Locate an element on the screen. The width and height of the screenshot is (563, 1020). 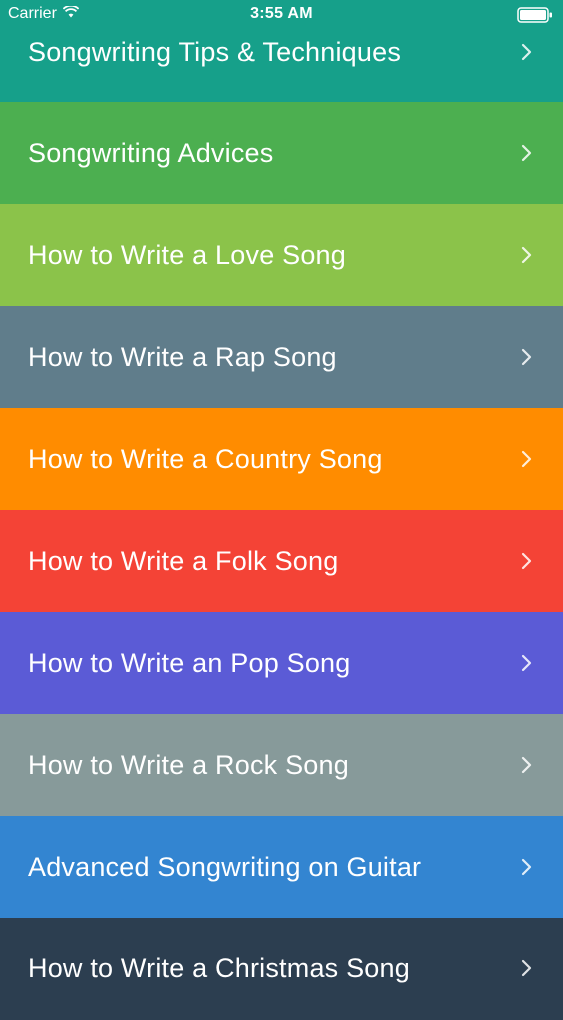
list-item: How to Write a Christmas Song is located at coordinates (281, 969).